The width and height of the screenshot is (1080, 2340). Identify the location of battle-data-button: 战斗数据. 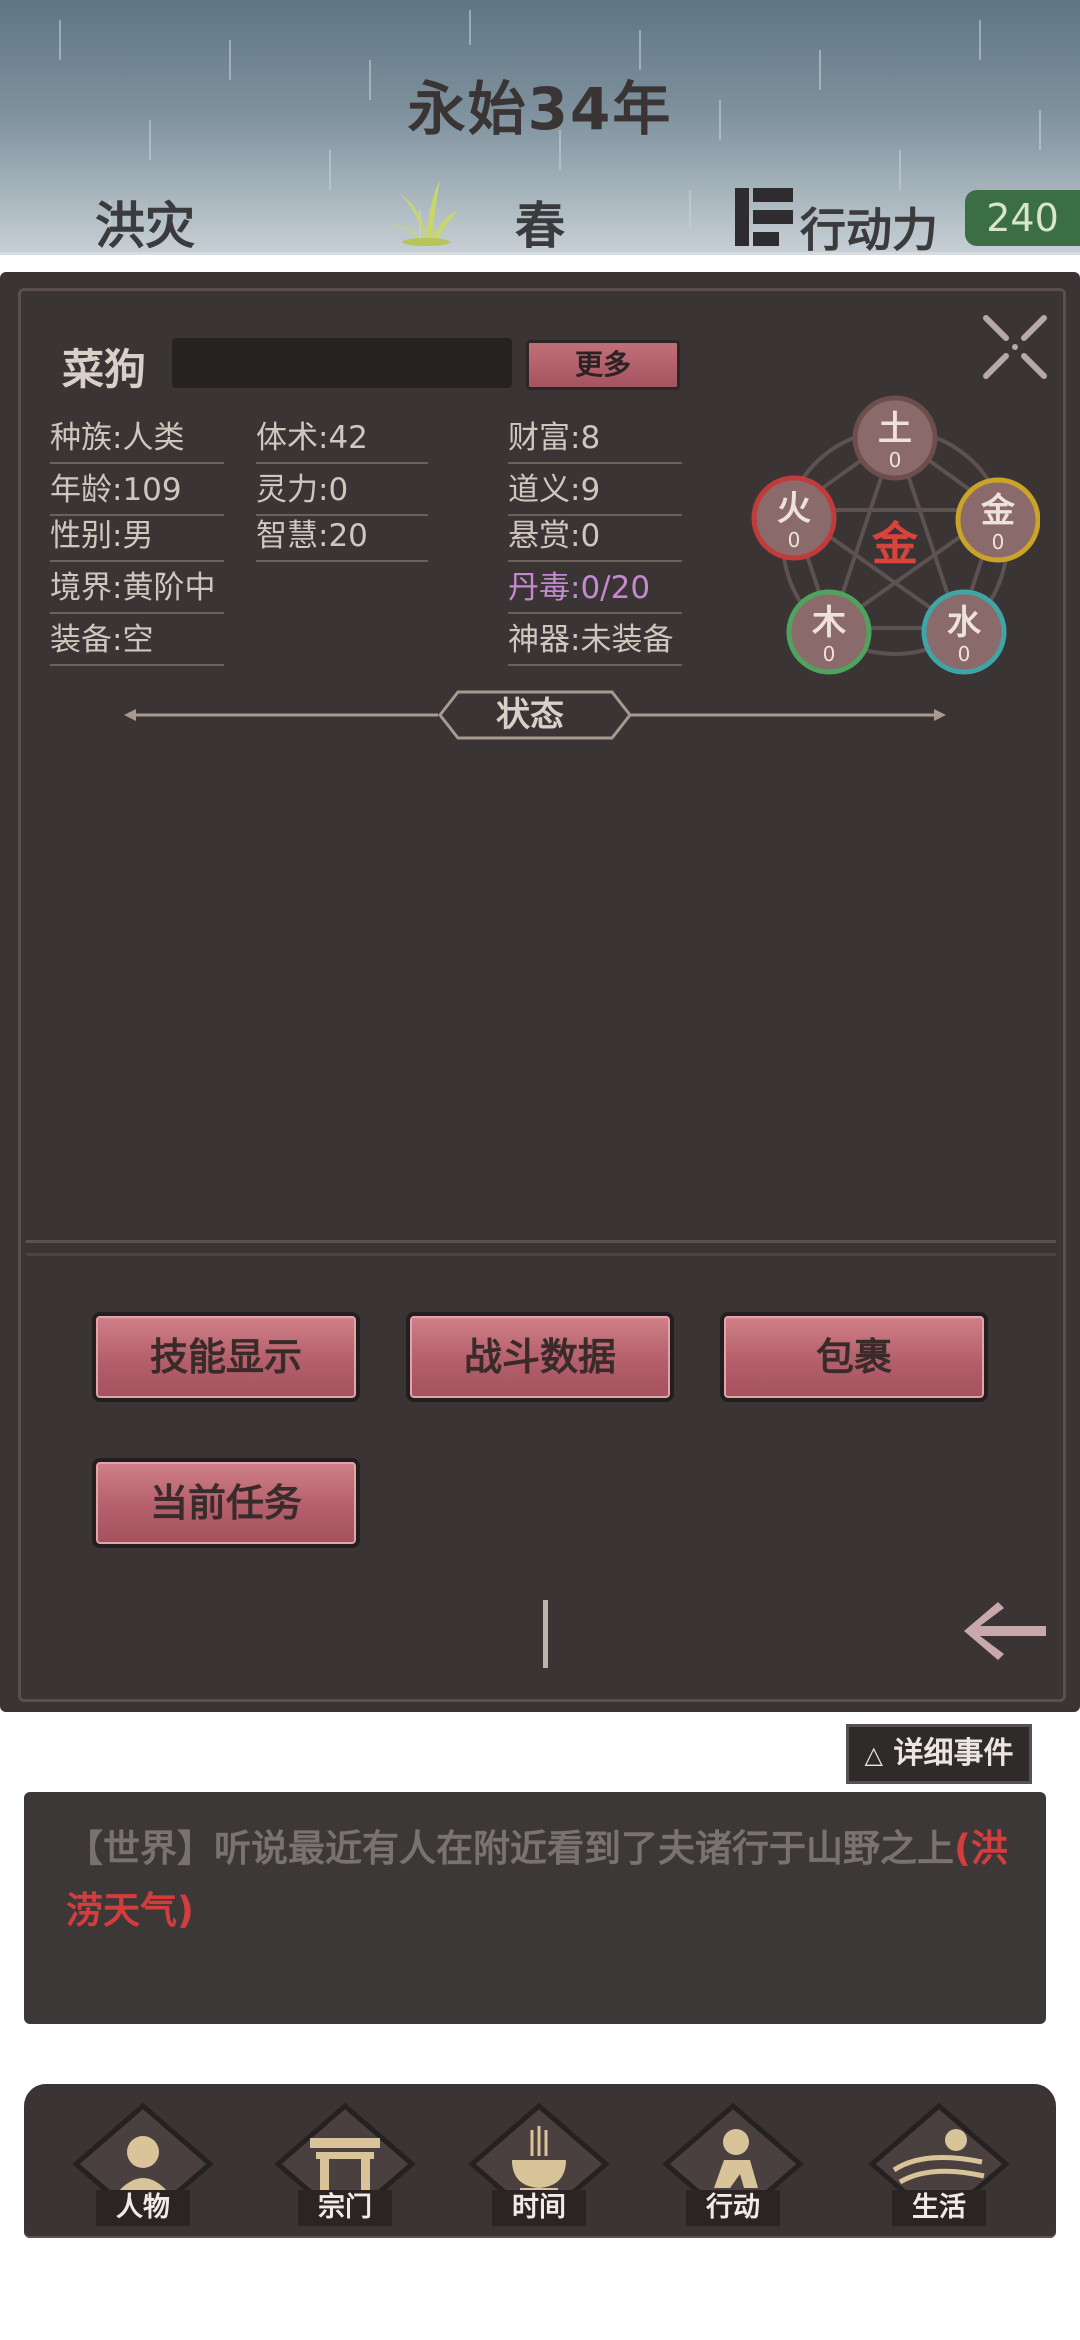
(540, 1357).